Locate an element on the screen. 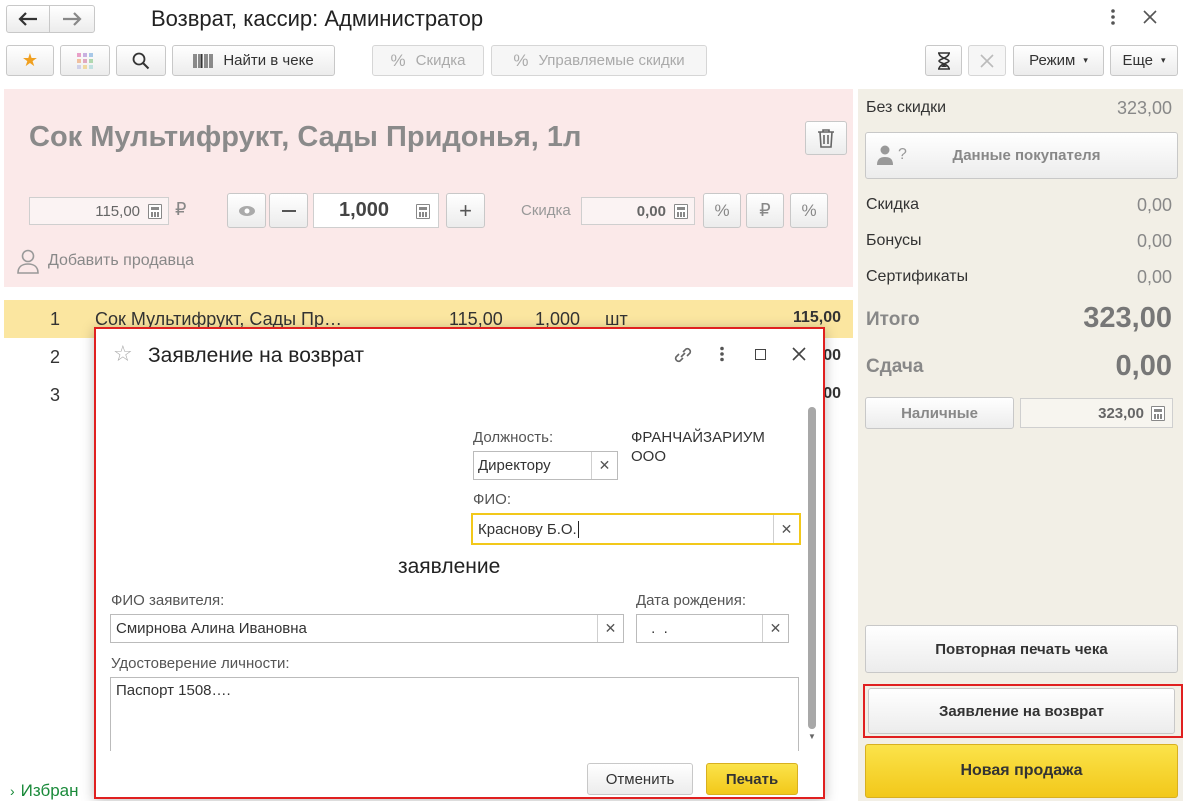 This screenshot has width=1183, height=801. birth-date-field: . . ✕ is located at coordinates (712, 628).